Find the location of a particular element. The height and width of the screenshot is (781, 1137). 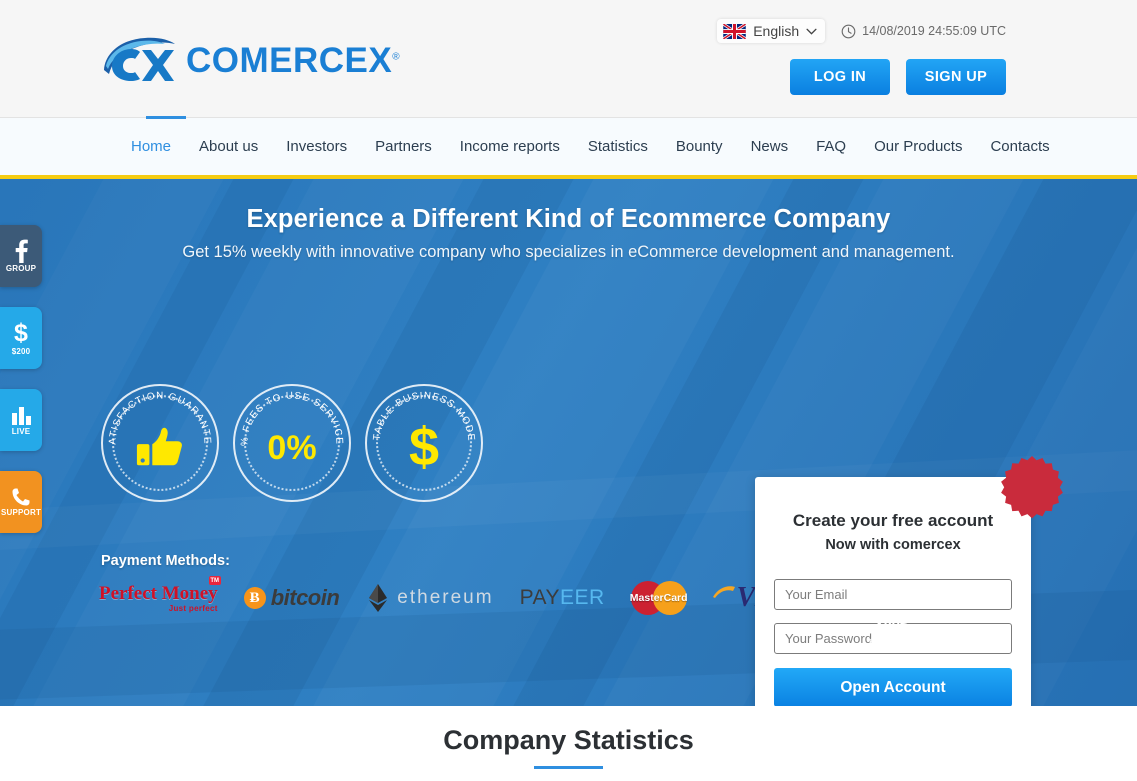

logo-wordmark: COMERCEX® is located at coordinates (293, 60).